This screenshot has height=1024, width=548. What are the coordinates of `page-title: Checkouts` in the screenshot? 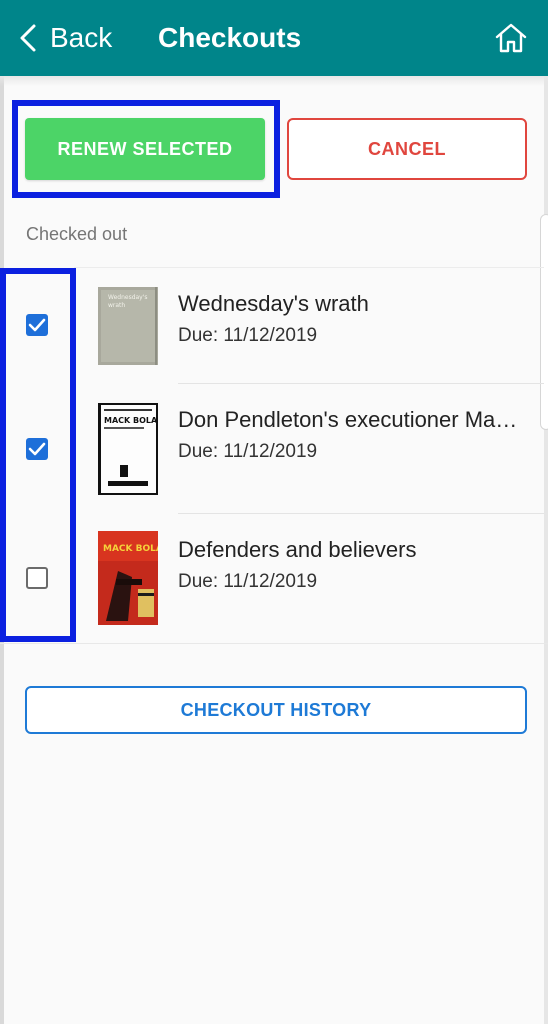 It's located at (230, 37).